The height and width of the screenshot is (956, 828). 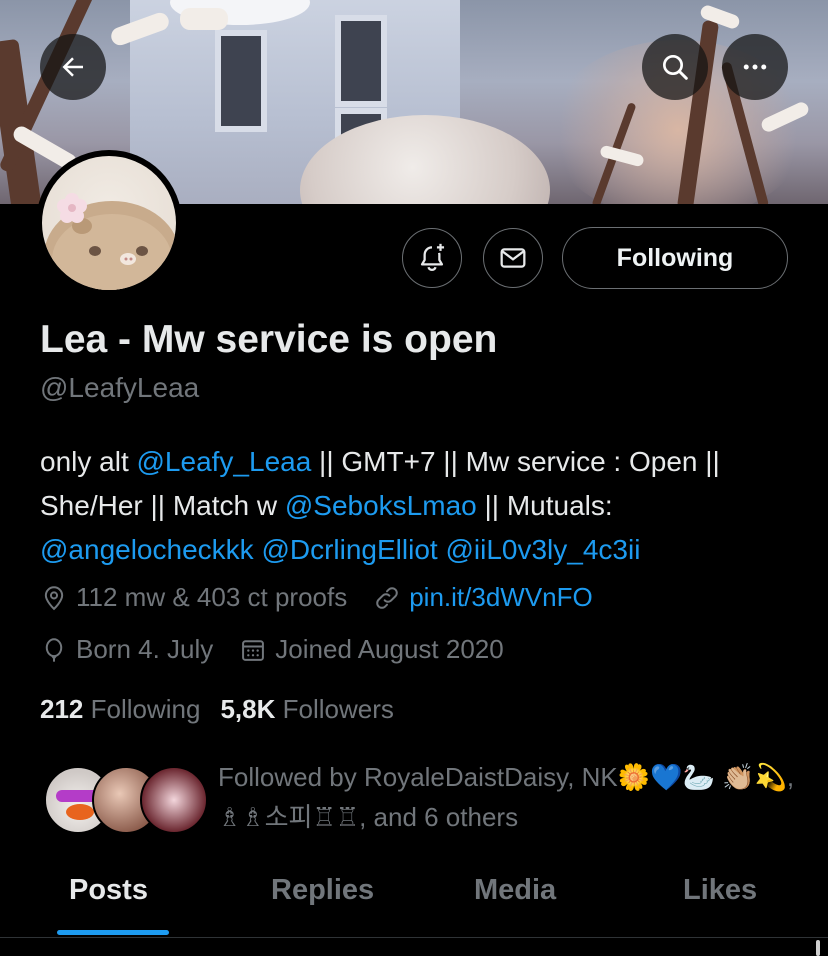 What do you see at coordinates (113, 932) in the screenshot?
I see `active-tab-indicator` at bounding box center [113, 932].